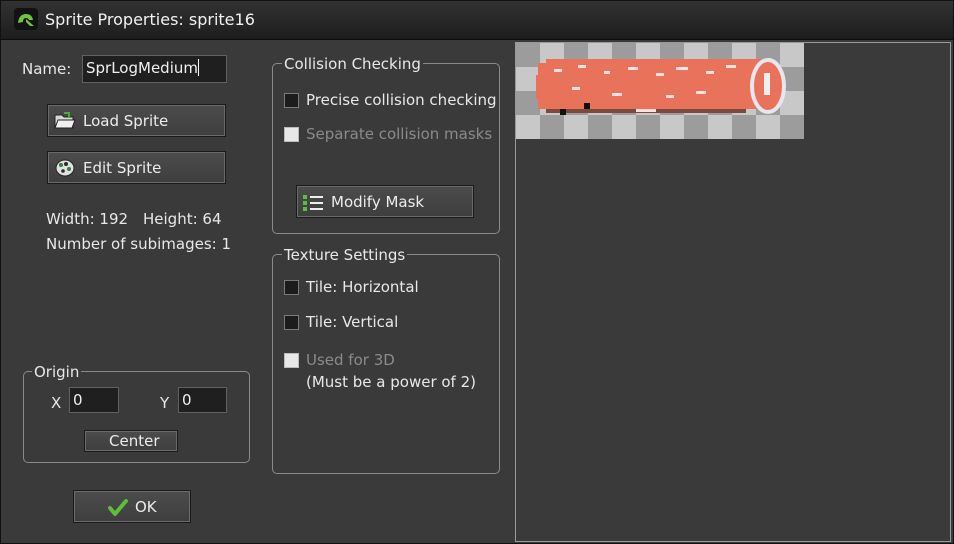 The image size is (954, 544). I want to click on origin-y-label: Y, so click(165, 403).